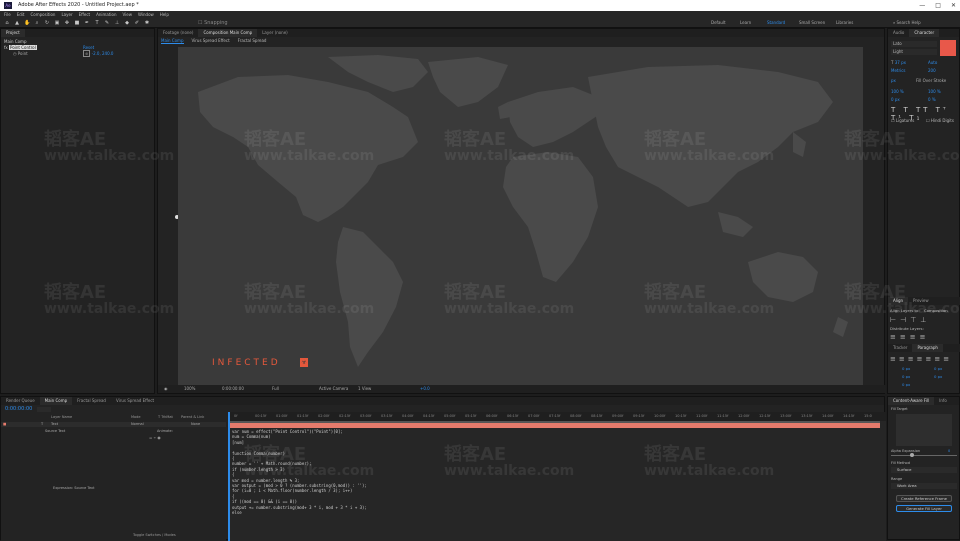 The height and width of the screenshot is (541, 960). What do you see at coordinates (275, 389) in the screenshot?
I see `resolution-dropdown: Full` at bounding box center [275, 389].